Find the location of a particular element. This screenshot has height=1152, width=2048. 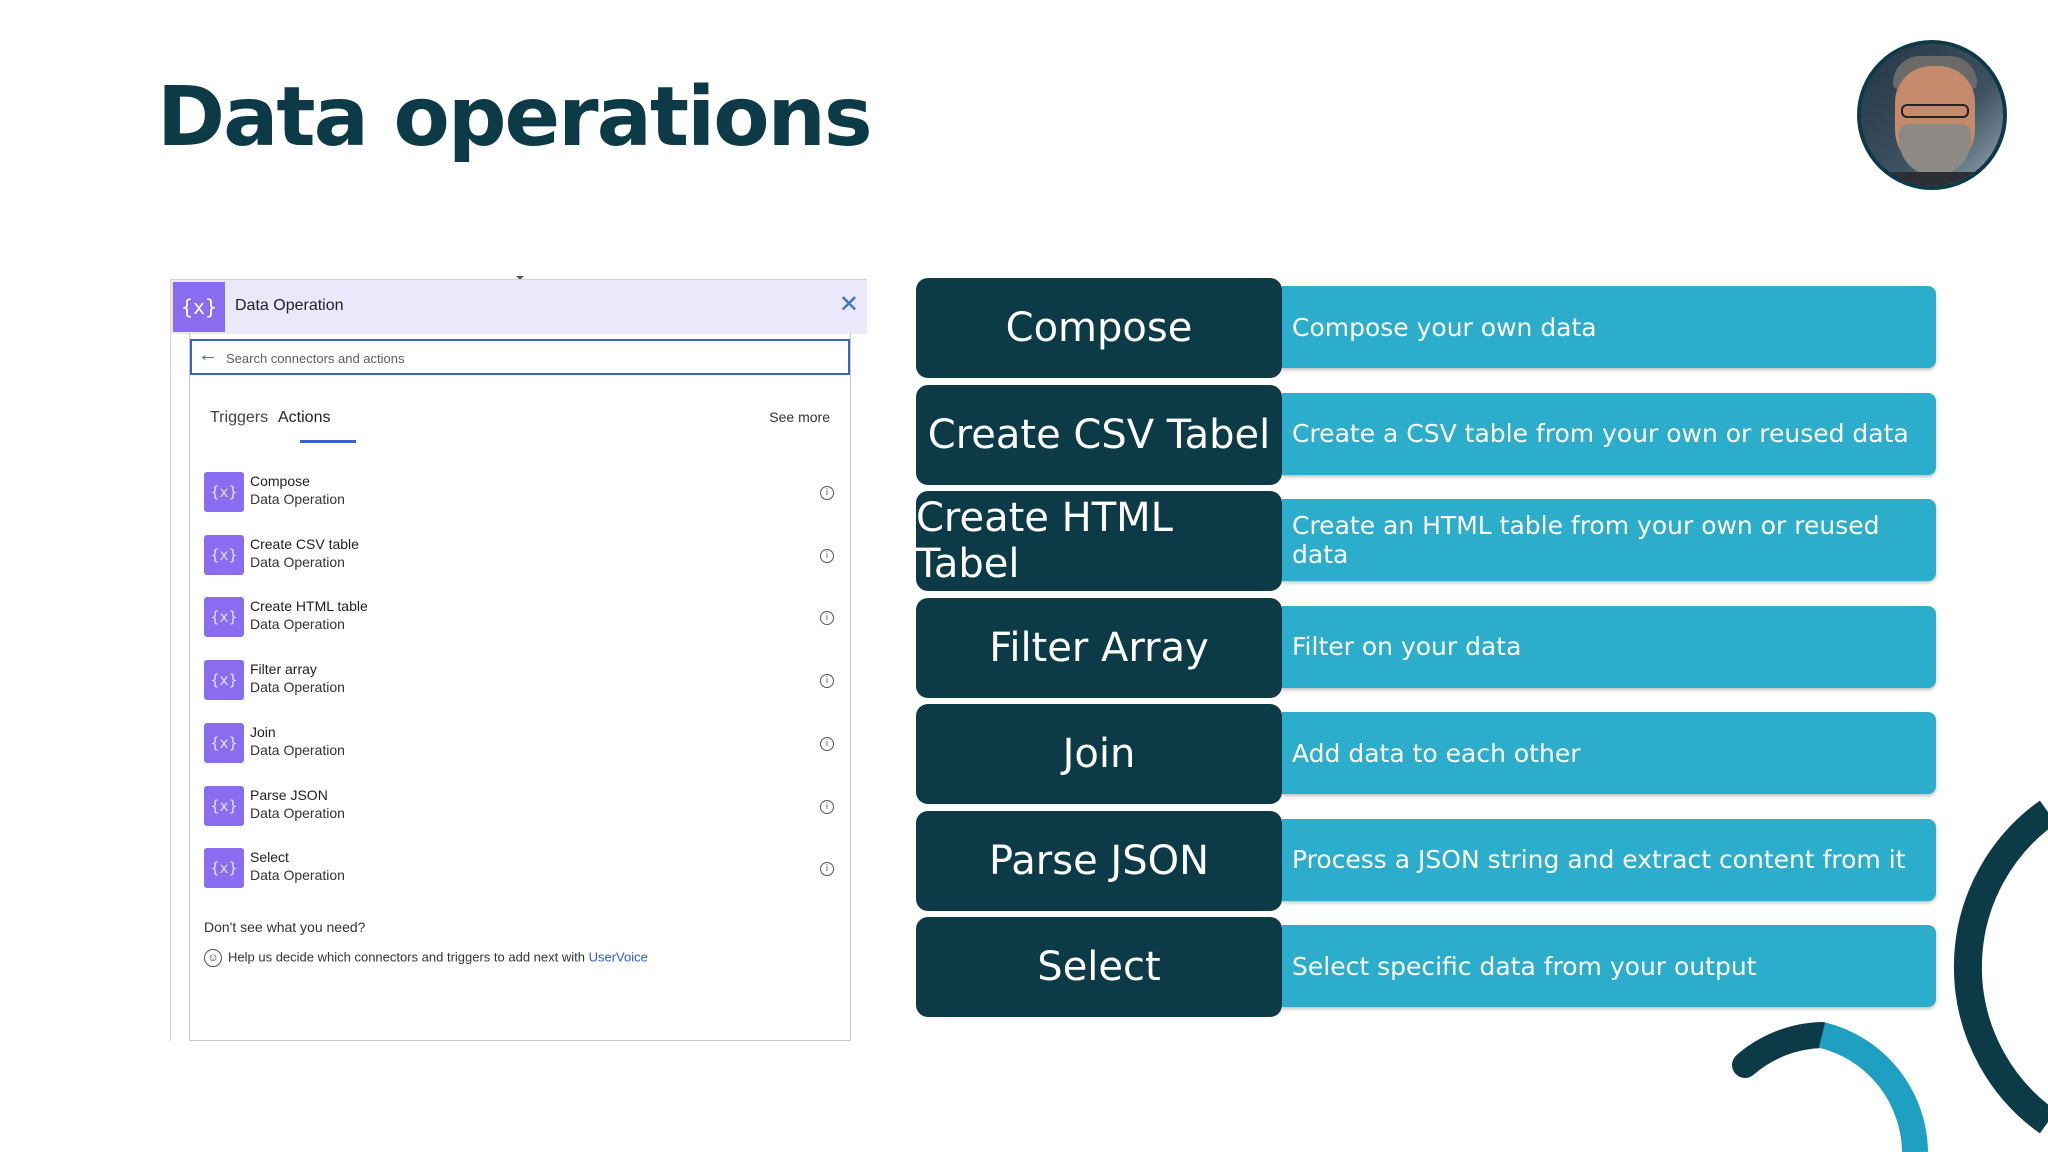

footer-question: Don't see what you need? is located at coordinates (285, 927).